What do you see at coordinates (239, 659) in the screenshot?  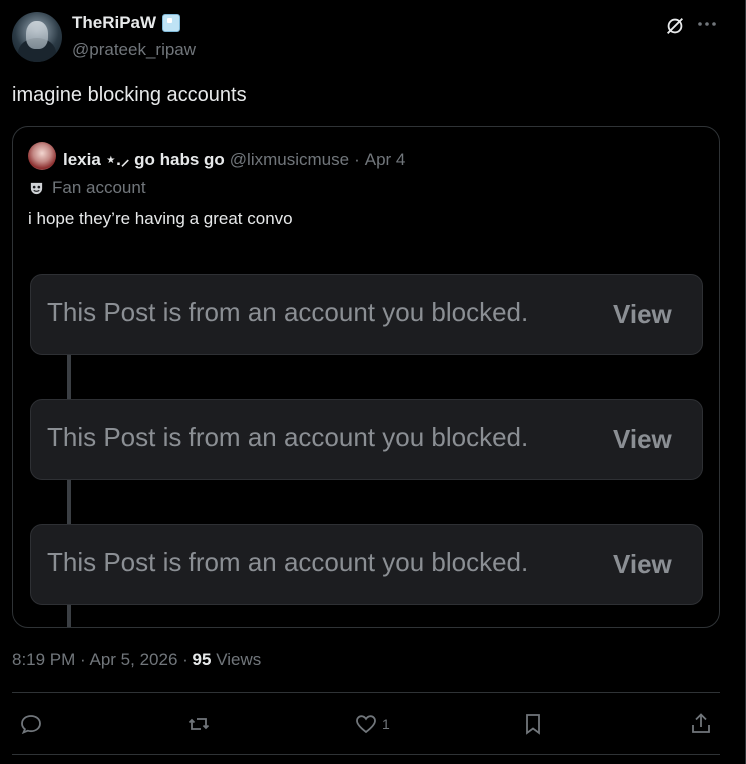 I see `views-label: Views` at bounding box center [239, 659].